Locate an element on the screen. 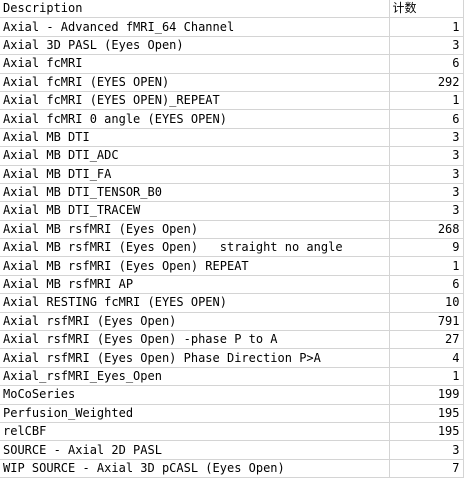  cell-count: 27 is located at coordinates (426, 340).